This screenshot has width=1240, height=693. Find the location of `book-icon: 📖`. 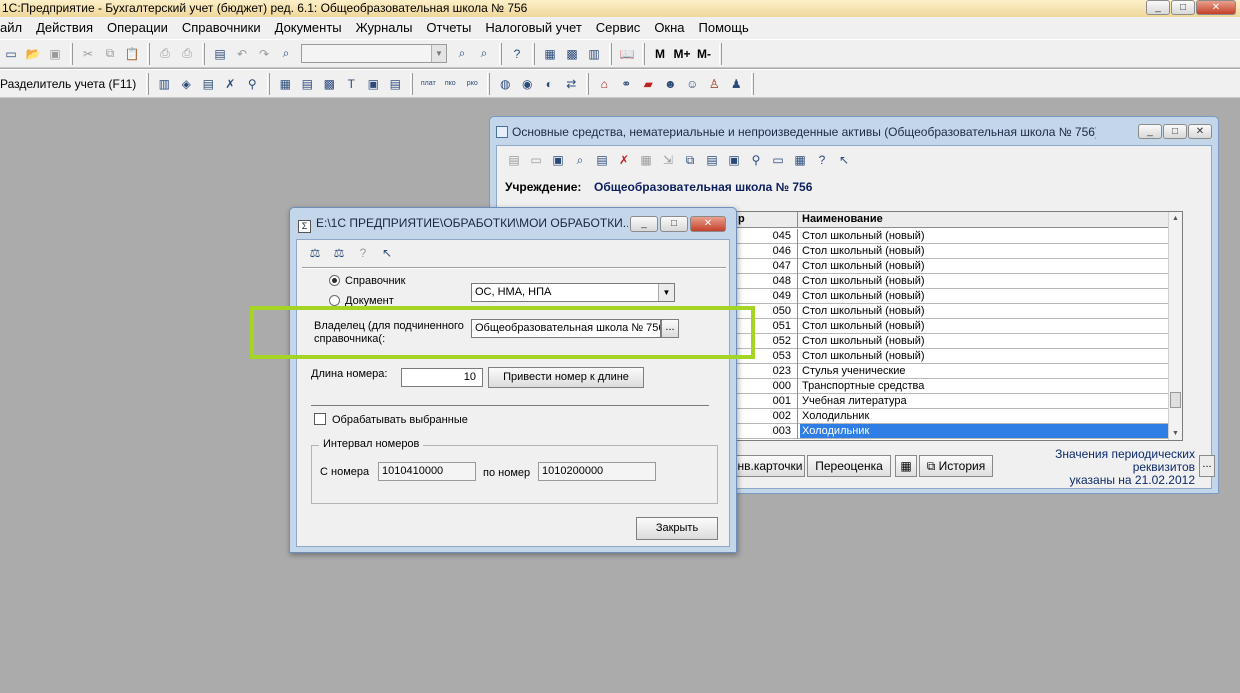

book-icon: 📖 is located at coordinates (627, 54).